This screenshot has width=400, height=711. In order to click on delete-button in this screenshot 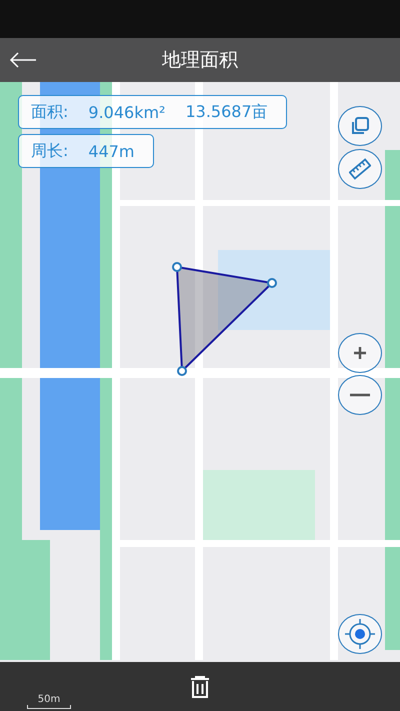, I will do `click(200, 687)`.